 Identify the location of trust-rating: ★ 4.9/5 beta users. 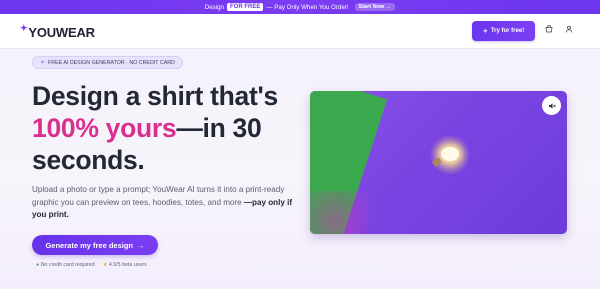
(125, 265).